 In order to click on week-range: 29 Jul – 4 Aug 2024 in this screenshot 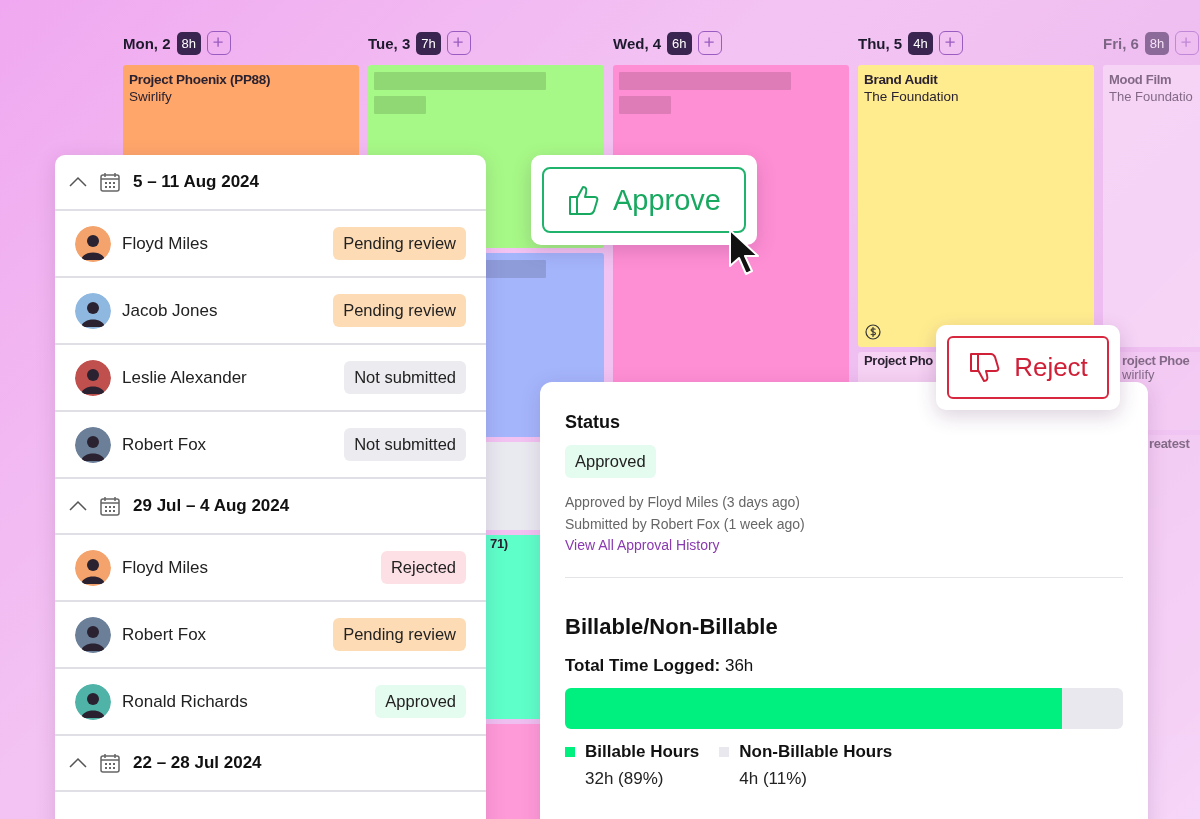, I will do `click(211, 506)`.